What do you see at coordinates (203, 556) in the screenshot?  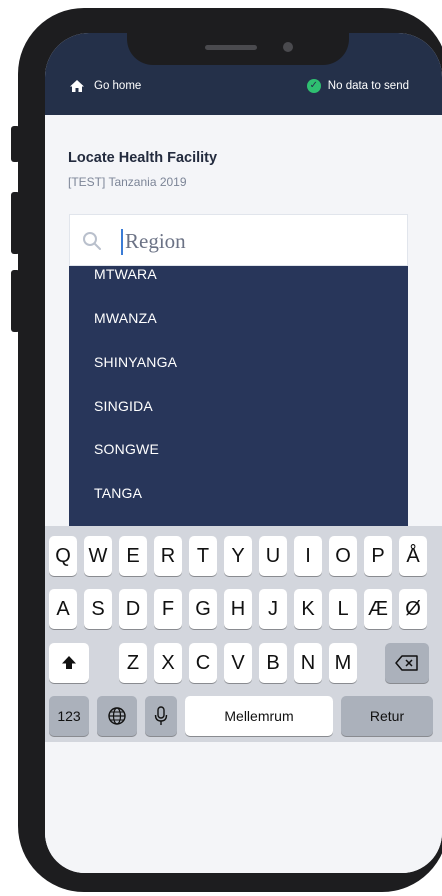 I see `key-t: T` at bounding box center [203, 556].